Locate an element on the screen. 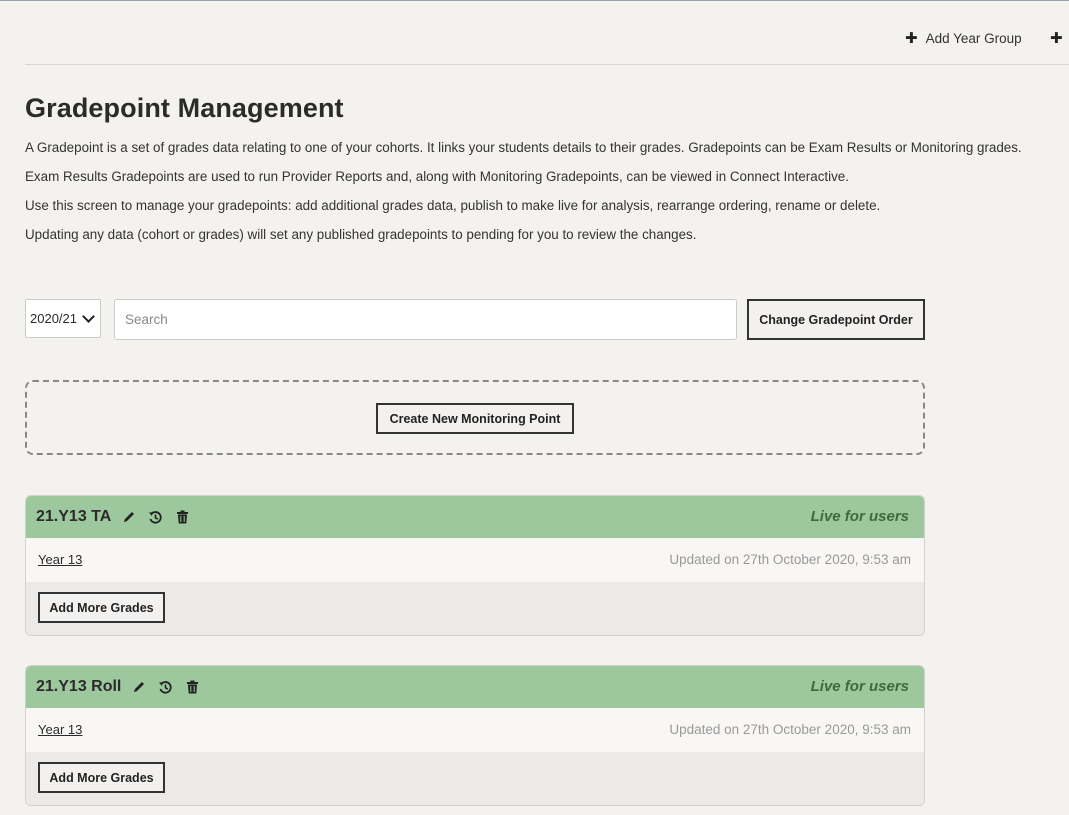  add-year-group-label: Add Year Group is located at coordinates (973, 38).